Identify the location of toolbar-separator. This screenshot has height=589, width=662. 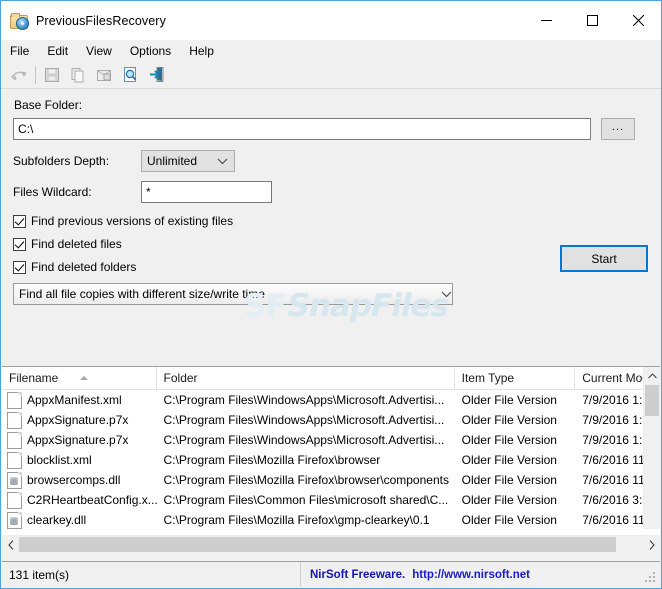
(35, 74).